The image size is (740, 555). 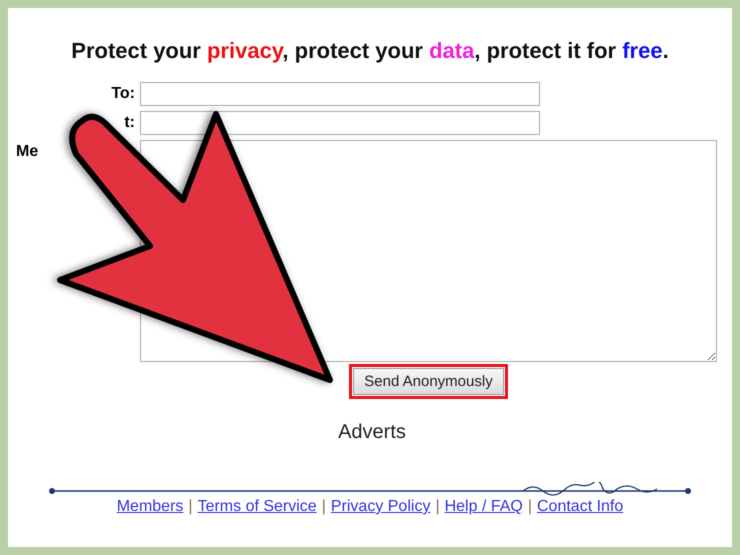 I want to click on adverts-heading: Adverts, so click(x=372, y=432).